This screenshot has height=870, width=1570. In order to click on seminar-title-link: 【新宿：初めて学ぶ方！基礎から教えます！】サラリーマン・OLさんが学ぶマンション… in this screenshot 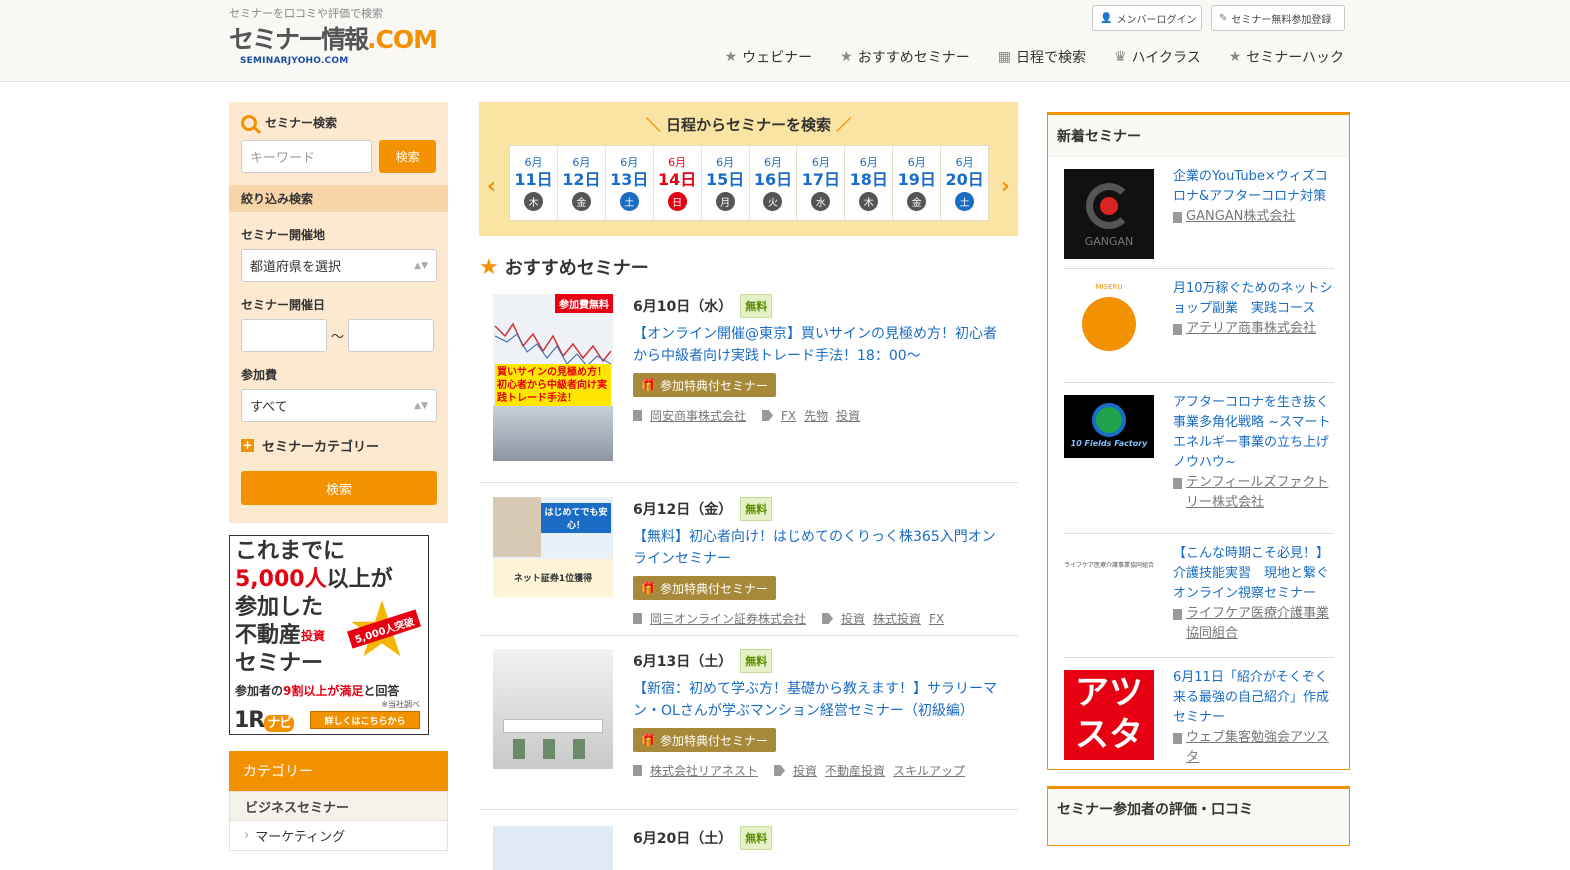, I will do `click(818, 700)`.